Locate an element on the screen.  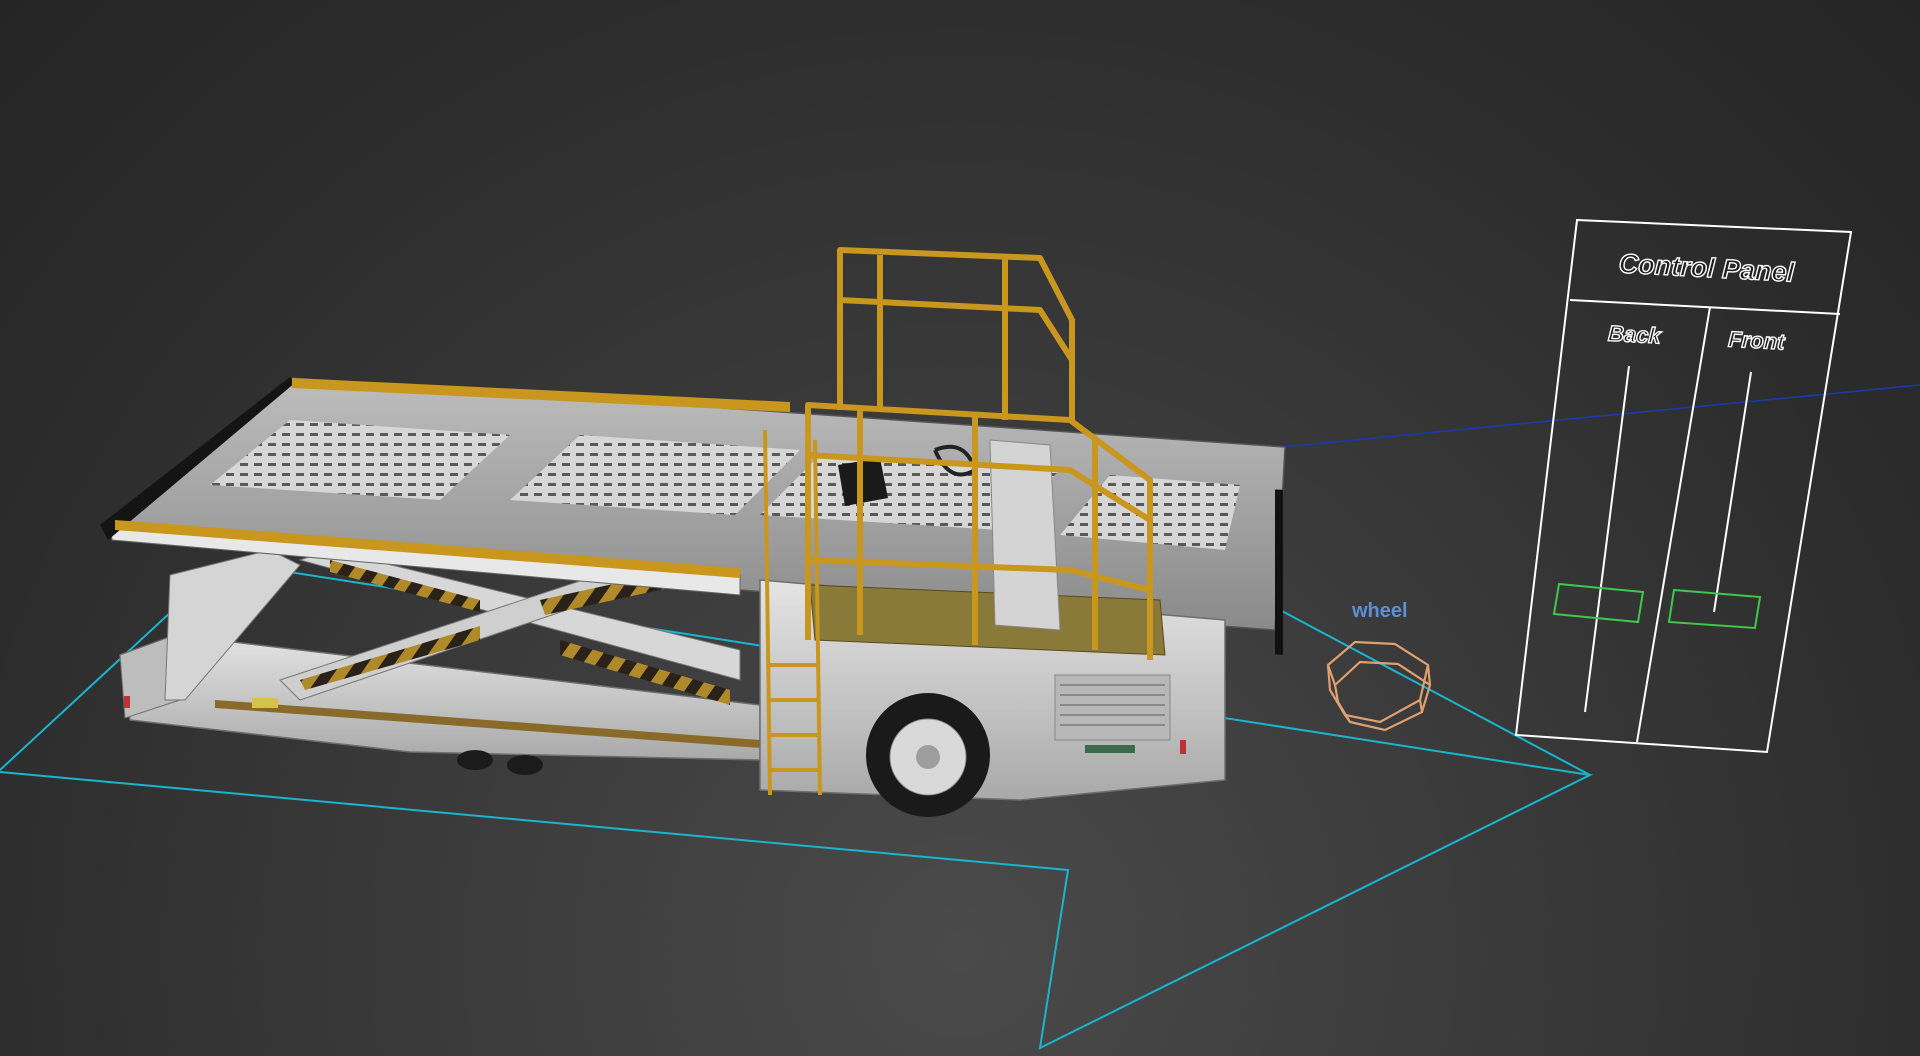
control-panel-label-back: Back is located at coordinates (1635, 335).